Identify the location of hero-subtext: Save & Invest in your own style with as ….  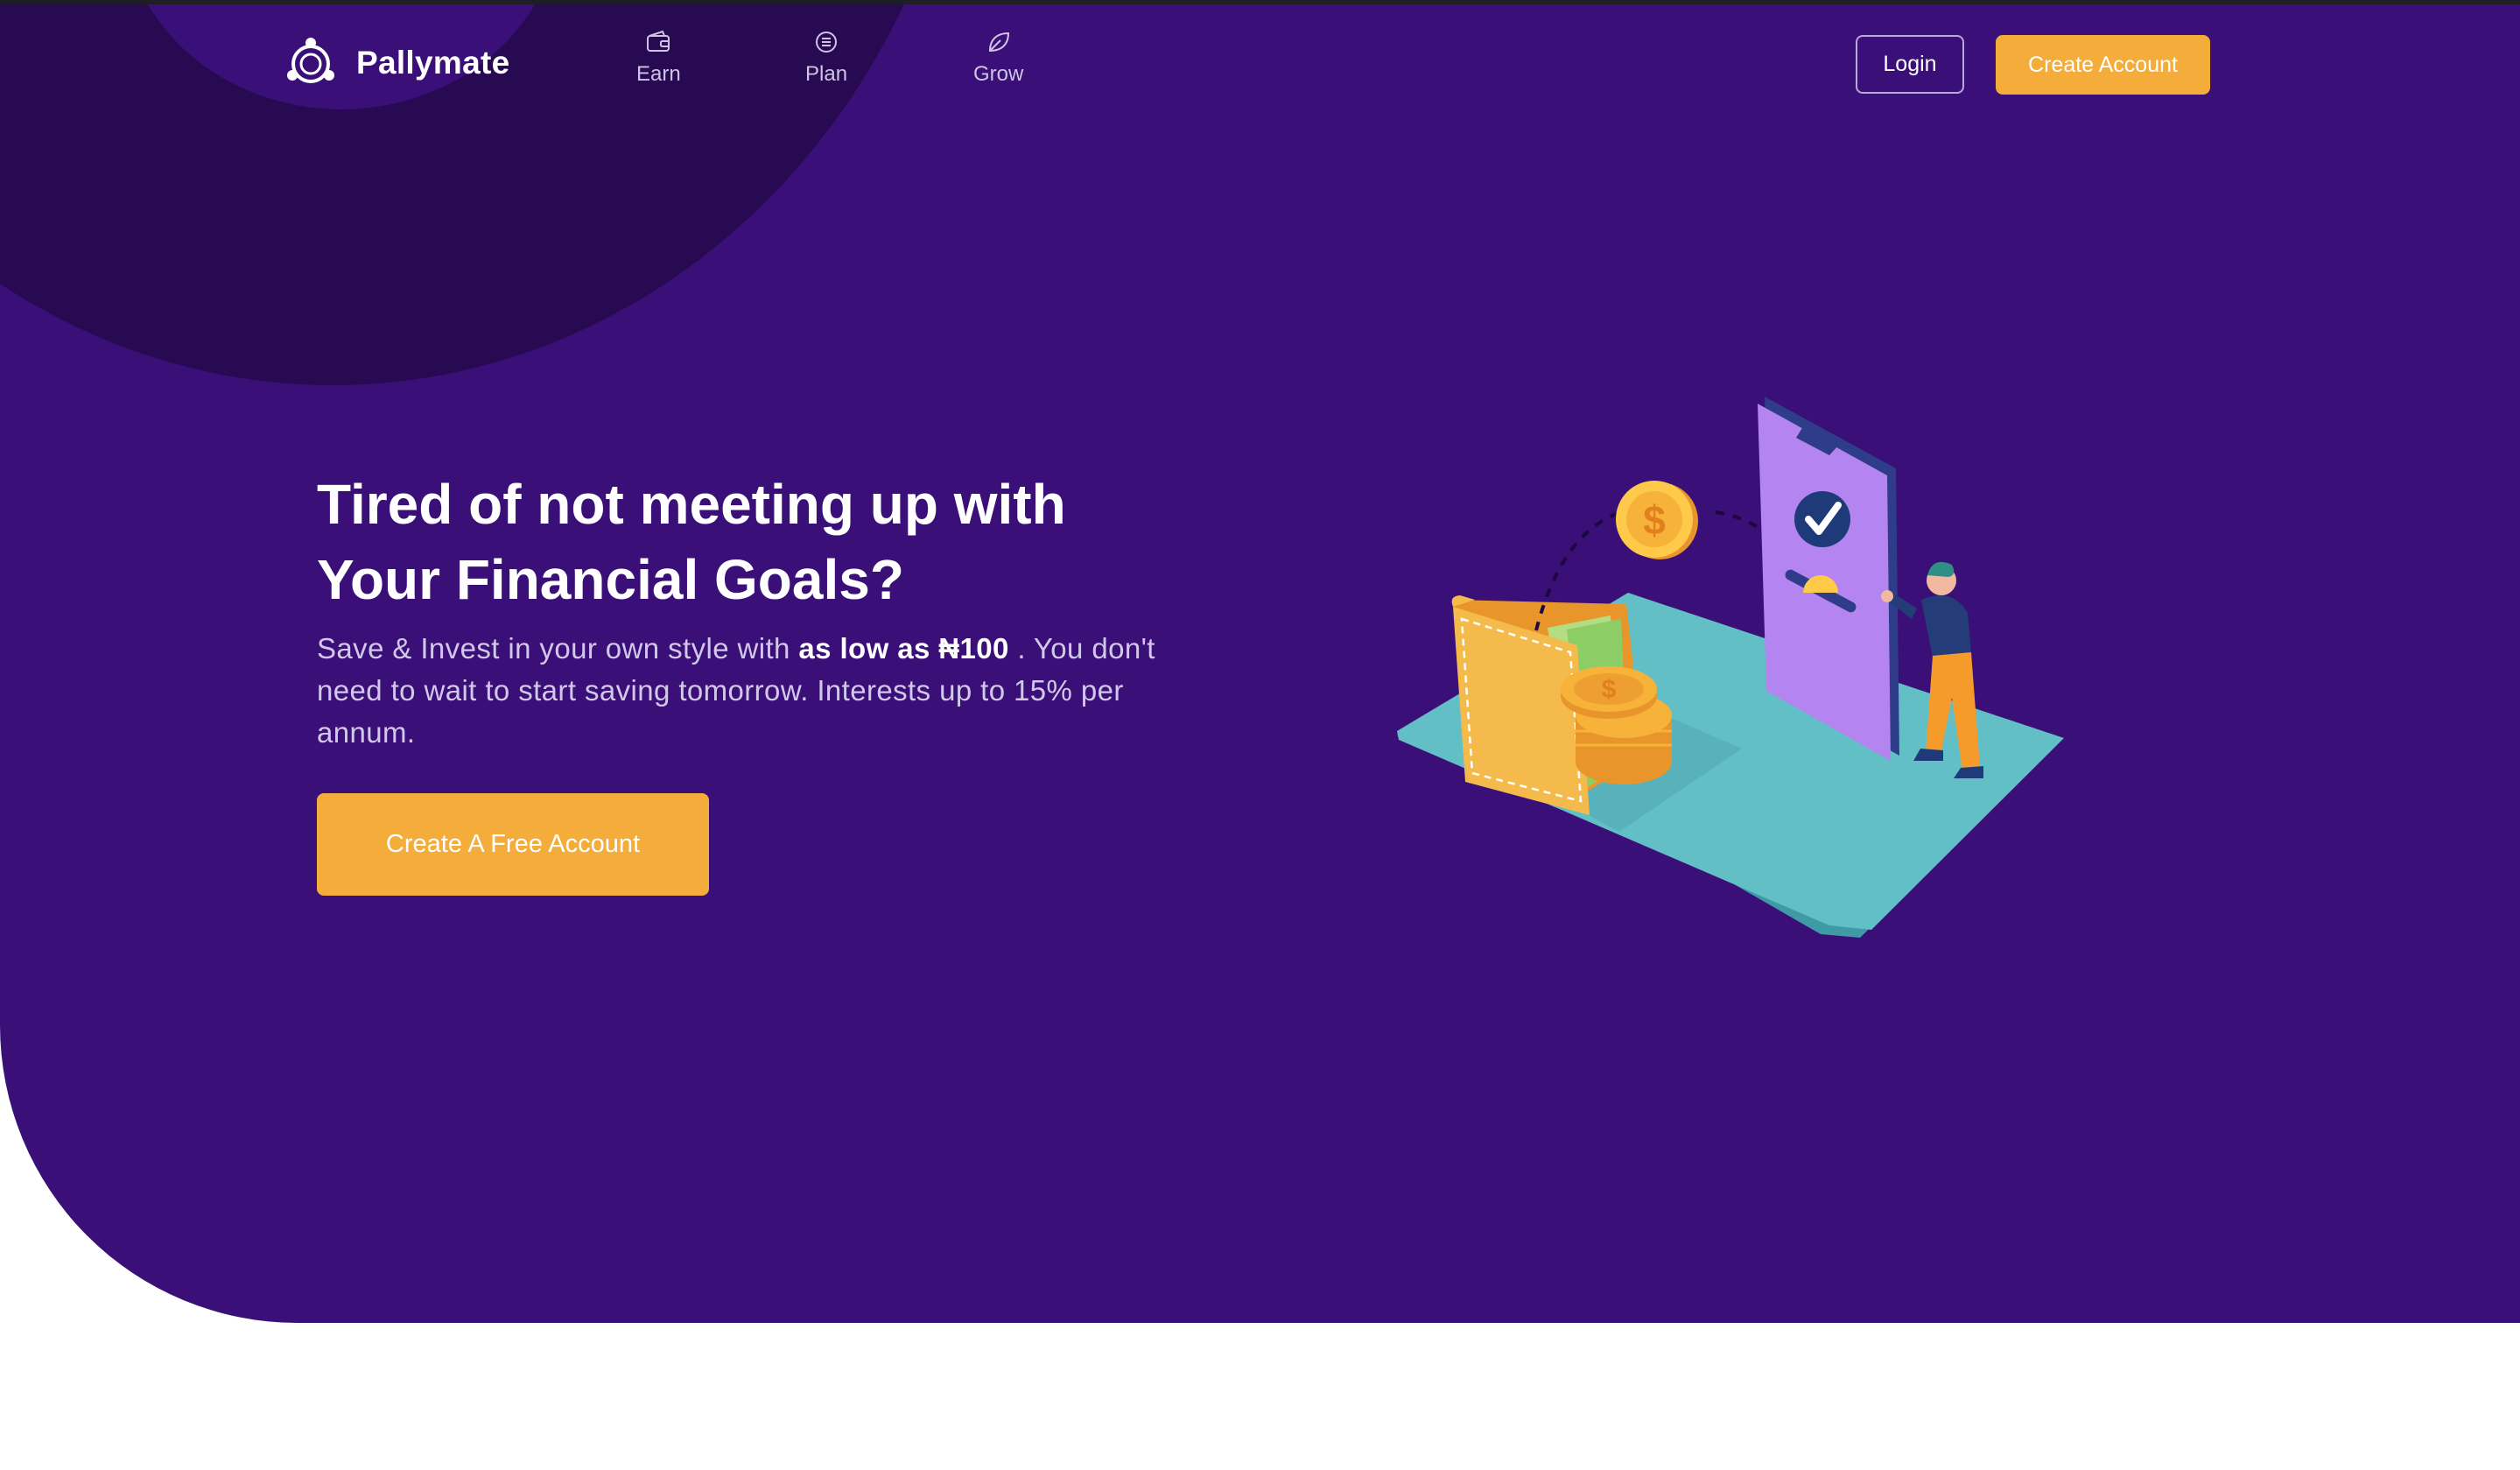
(763, 691).